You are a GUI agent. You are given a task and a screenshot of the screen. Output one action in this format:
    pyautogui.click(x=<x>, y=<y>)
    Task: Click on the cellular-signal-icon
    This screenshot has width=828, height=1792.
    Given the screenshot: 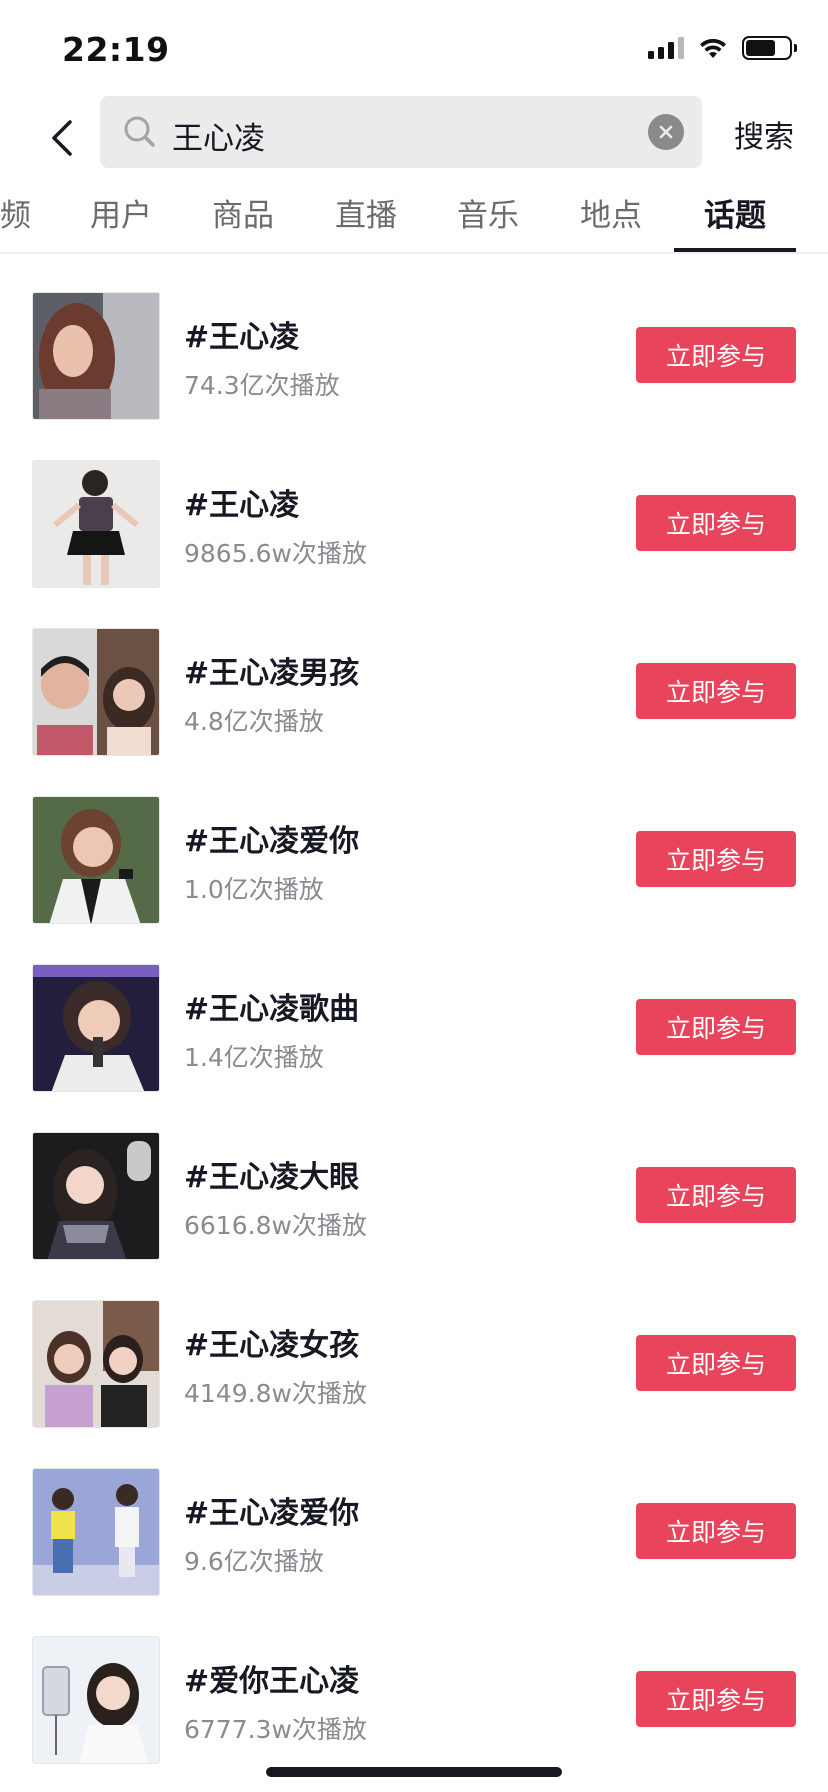 What is the action you would take?
    pyautogui.click(x=666, y=48)
    